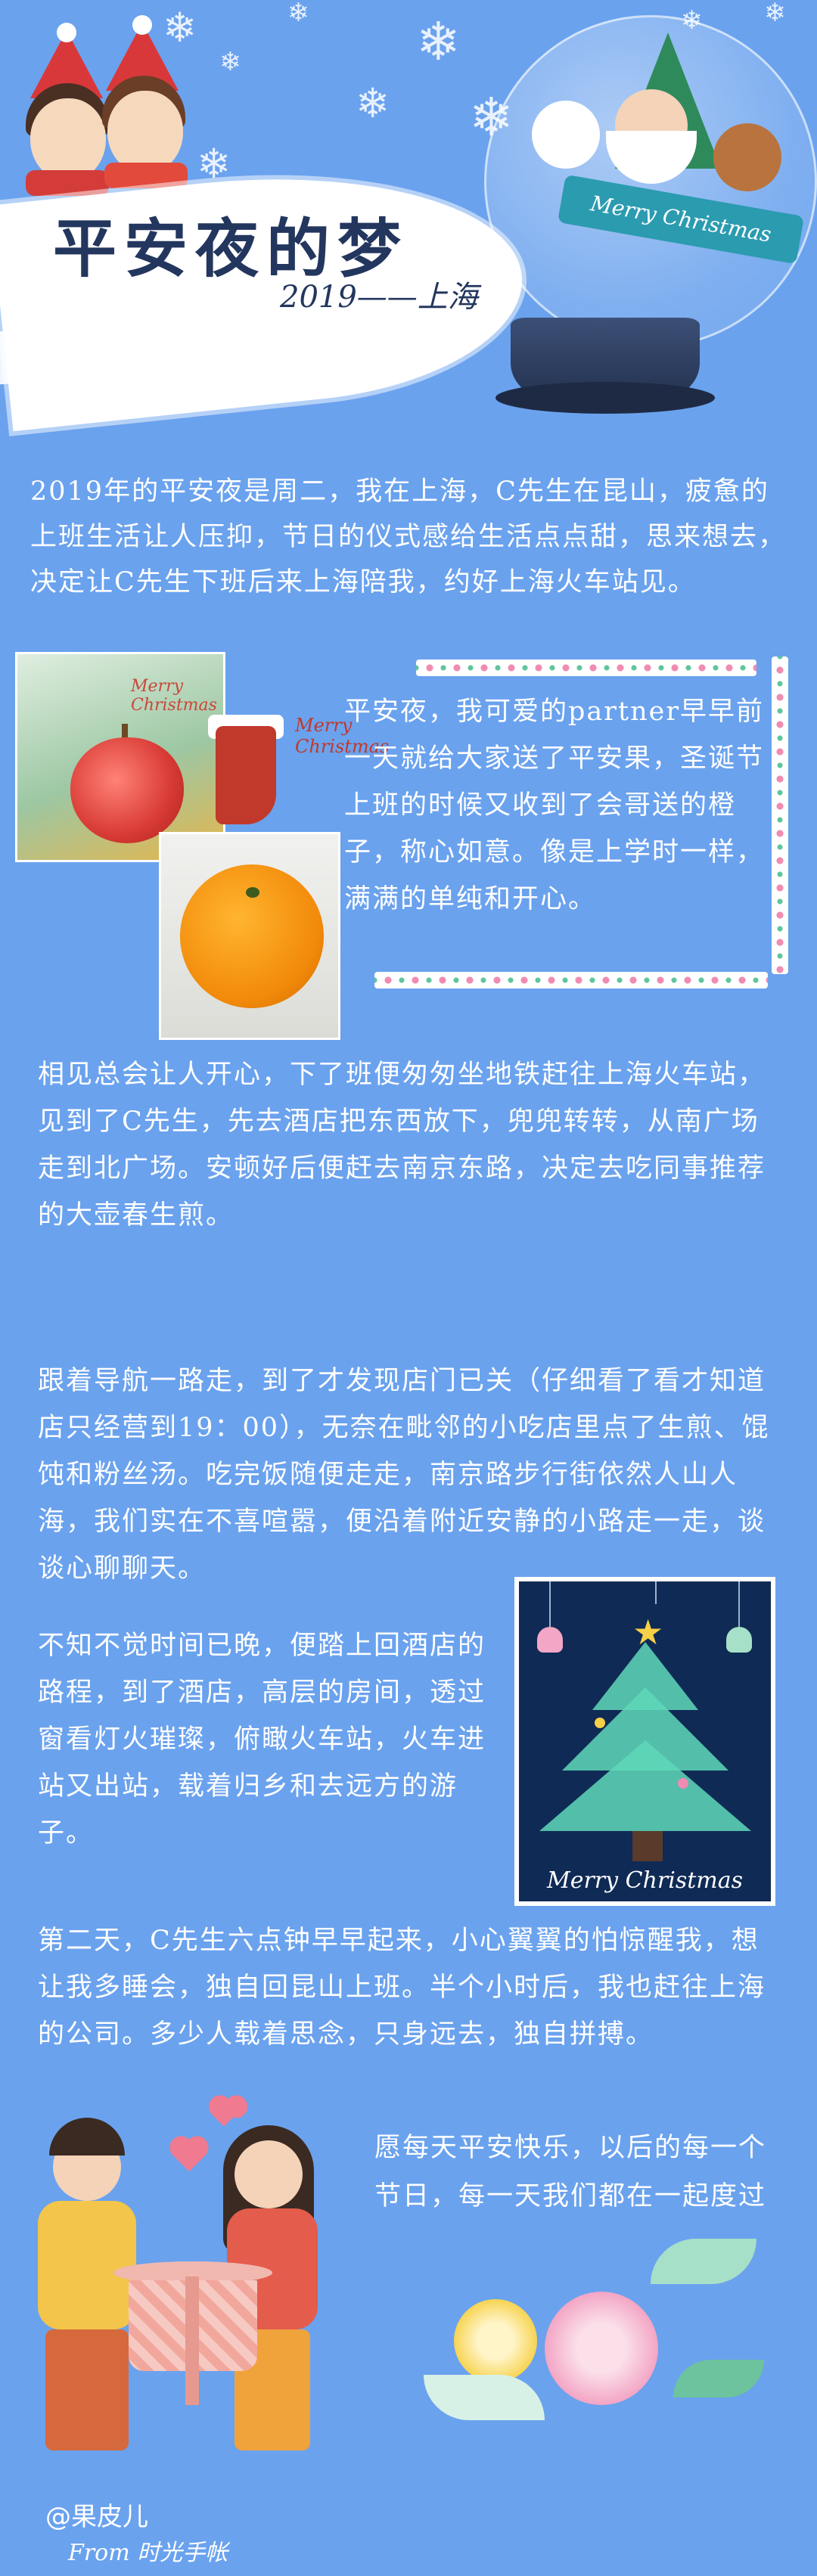 The image size is (817, 2576). I want to click on apple-photo: Merry Christmas, so click(120, 757).